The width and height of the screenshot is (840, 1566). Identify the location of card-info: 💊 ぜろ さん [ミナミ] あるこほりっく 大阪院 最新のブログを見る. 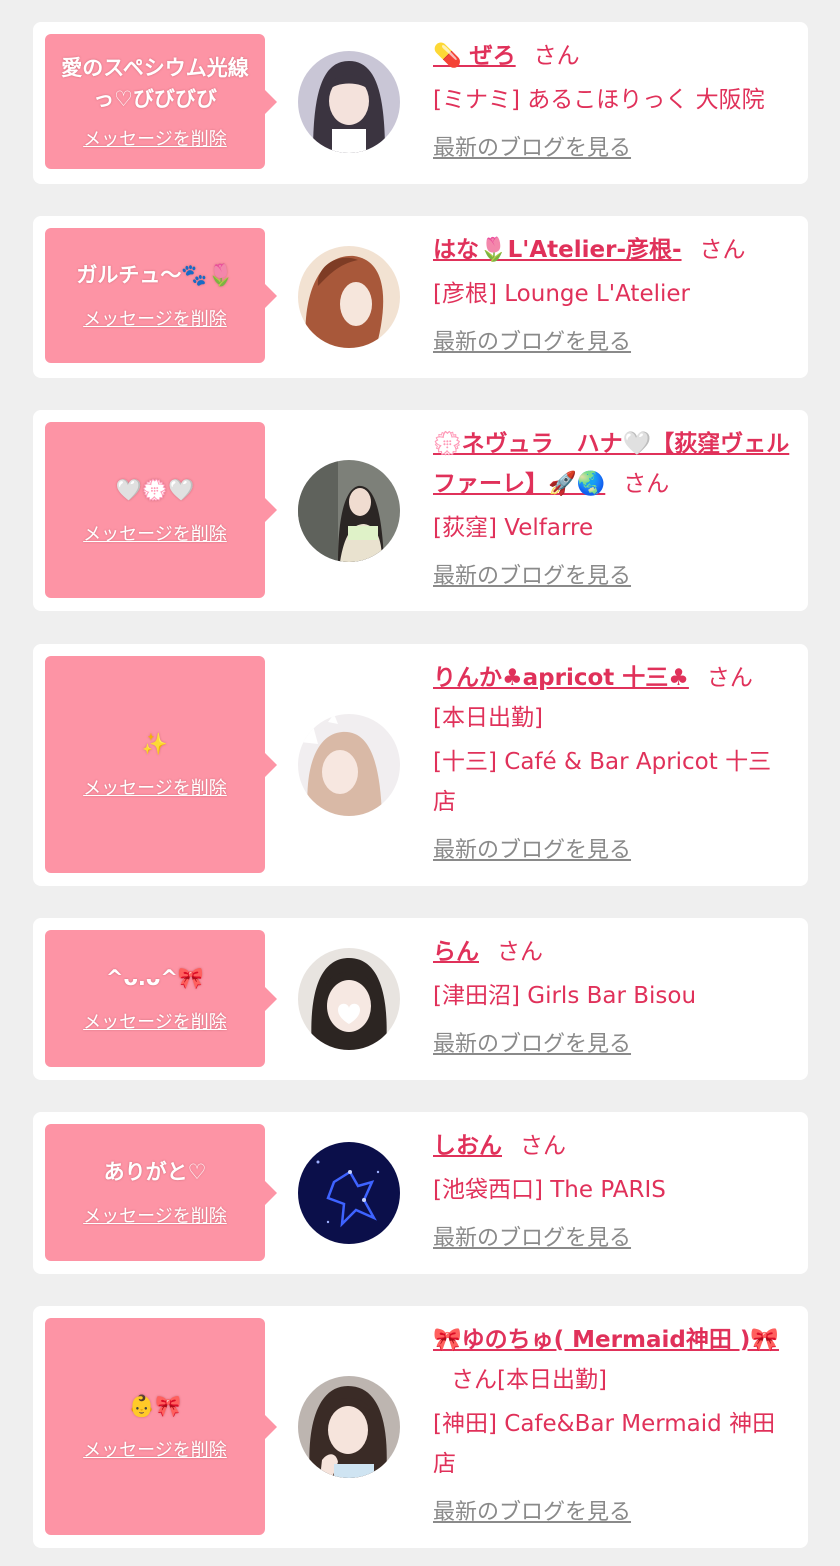
(613, 101).